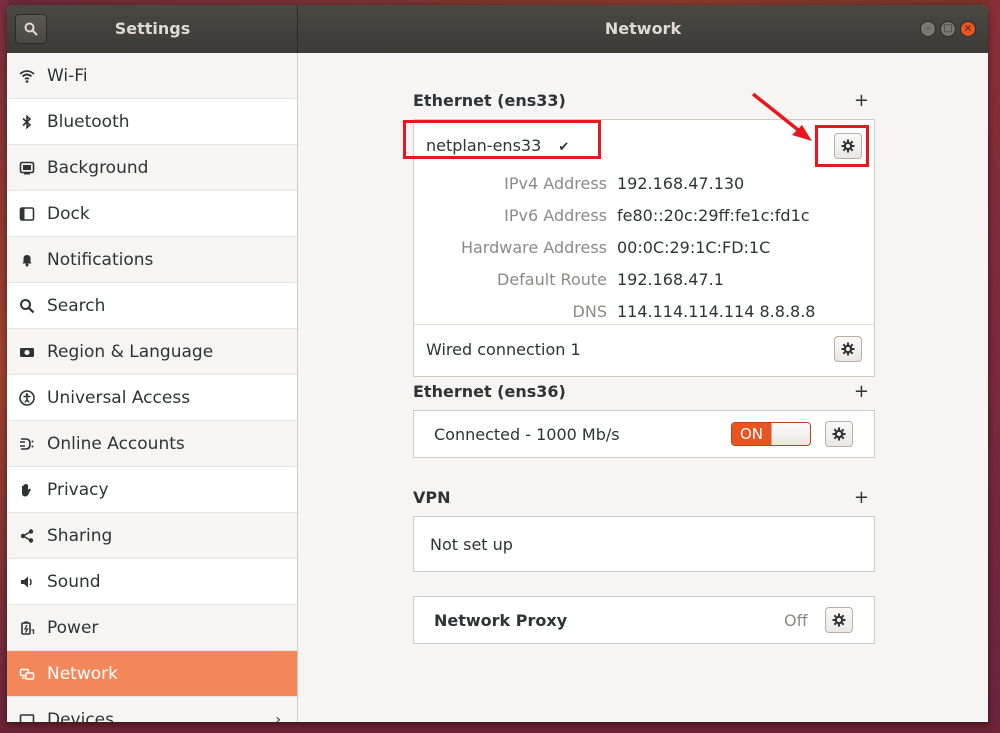  What do you see at coordinates (27, 306) in the screenshot?
I see `search-icon` at bounding box center [27, 306].